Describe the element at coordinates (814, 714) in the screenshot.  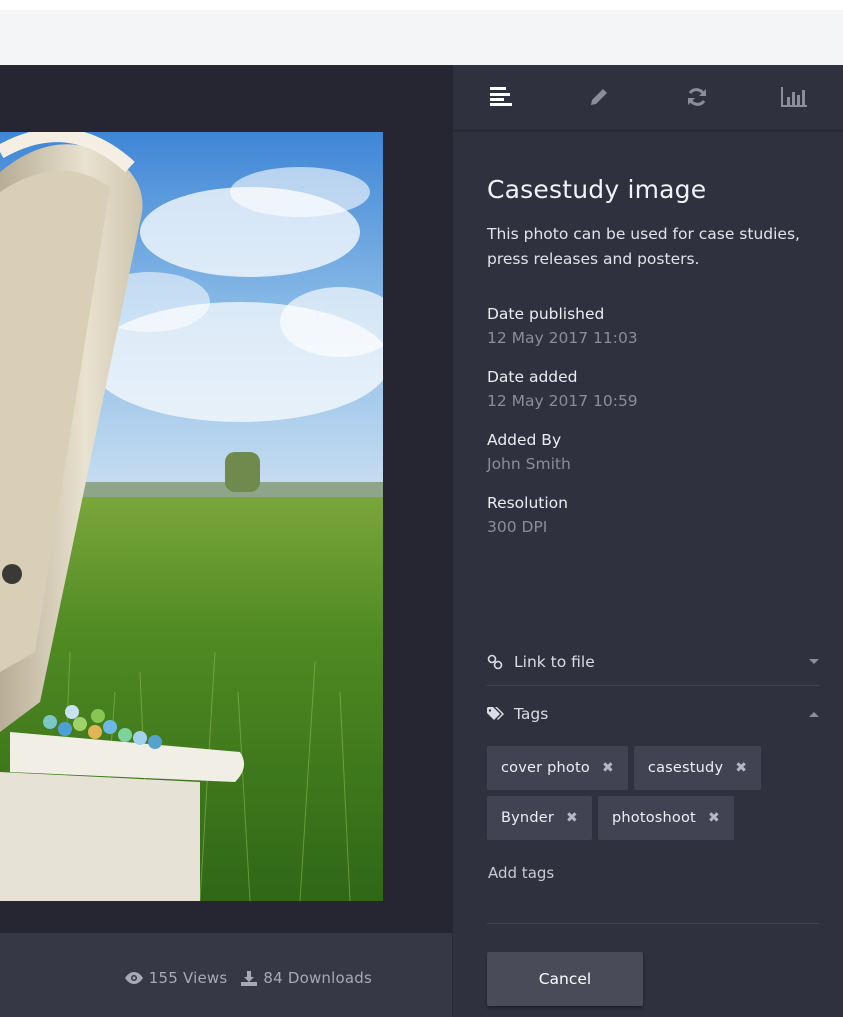
I see `chevron-up-icon` at that location.